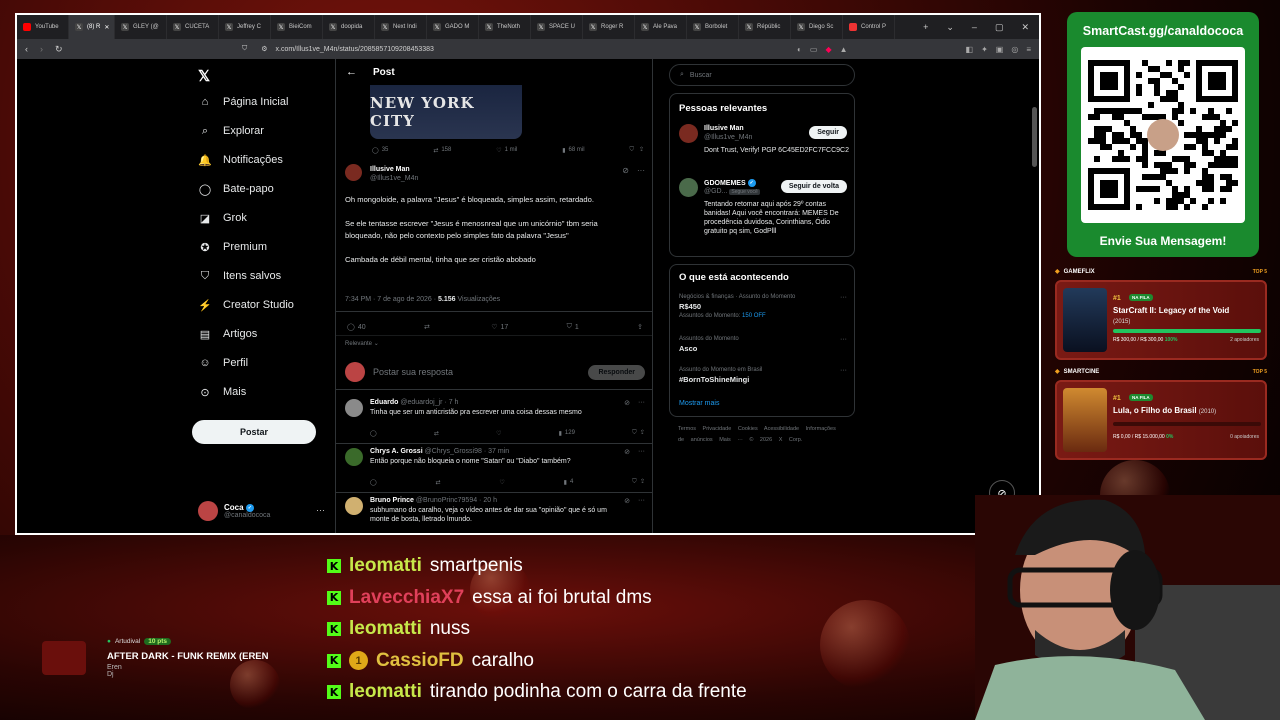 The image size is (1280, 720). Describe the element at coordinates (505, 27) in the screenshot. I see `browser-tab: 𝕏 TheNoth` at that location.